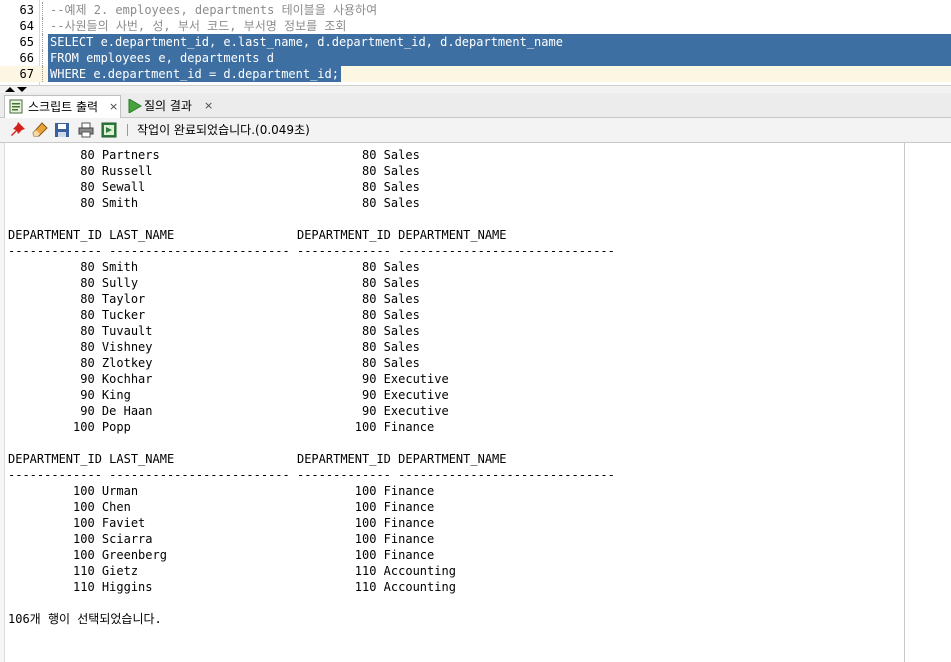  What do you see at coordinates (223, 130) in the screenshot?
I see `status-message: 작업이 완료되었습니다.(0.049초)` at bounding box center [223, 130].